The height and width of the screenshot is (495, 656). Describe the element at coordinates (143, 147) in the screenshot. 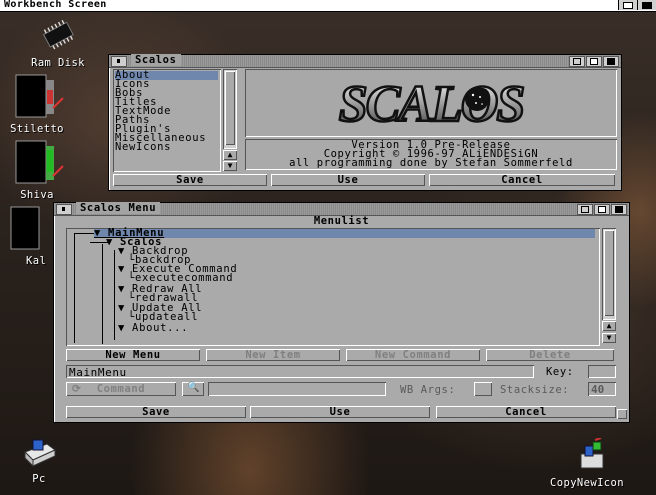

I see `category-item: NewIcons` at that location.